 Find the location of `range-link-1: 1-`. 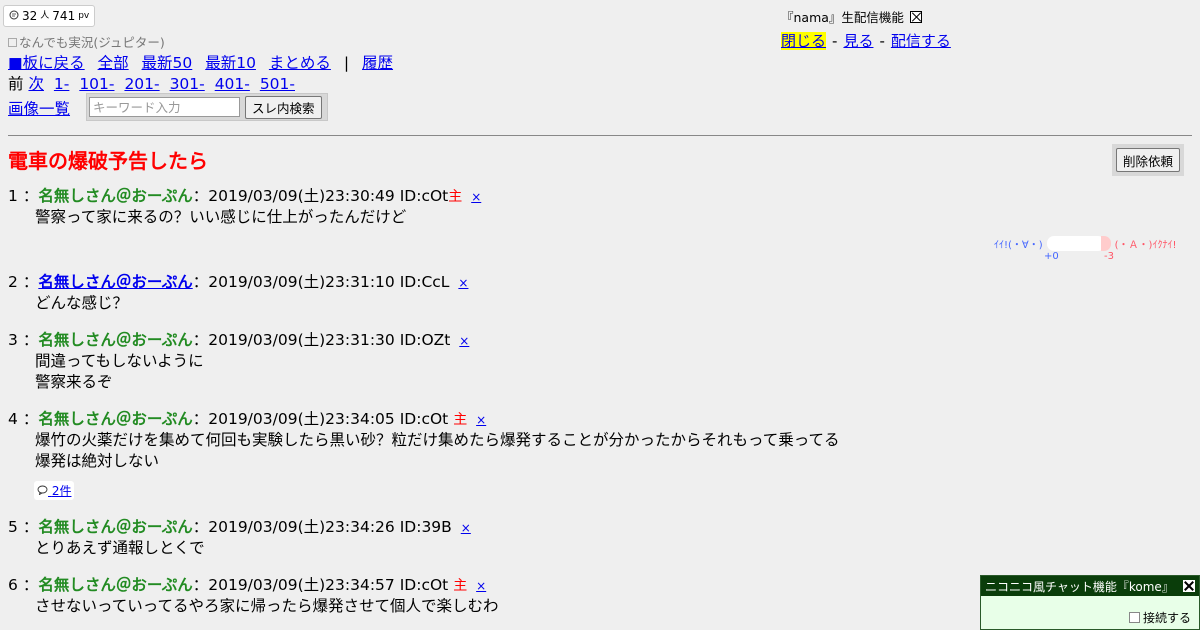

range-link-1: 1- is located at coordinates (61, 84).